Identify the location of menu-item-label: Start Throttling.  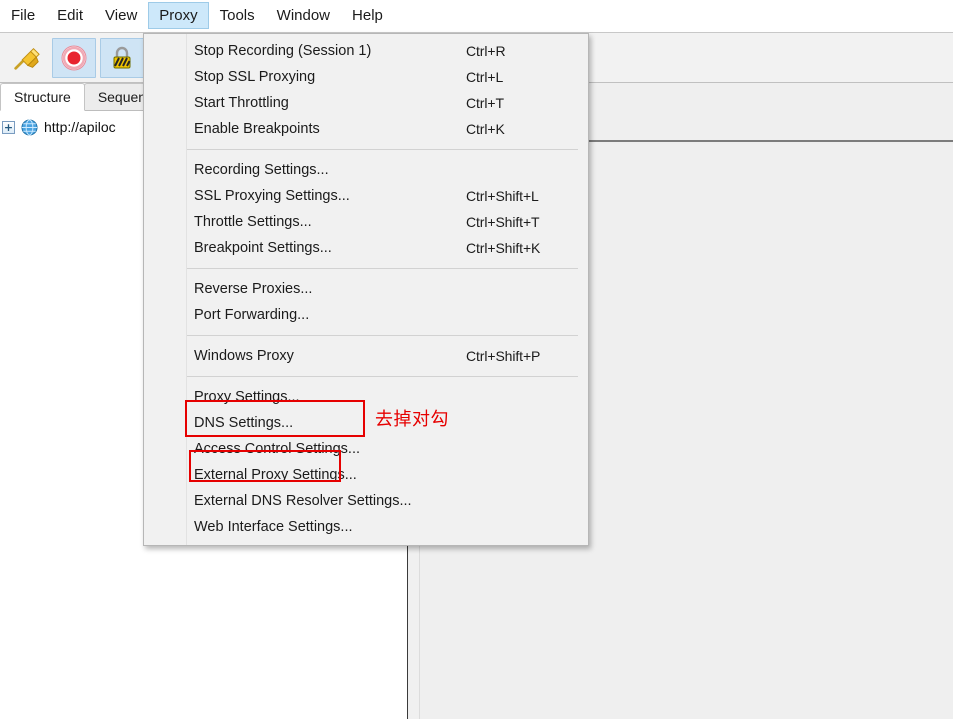
(241, 103).